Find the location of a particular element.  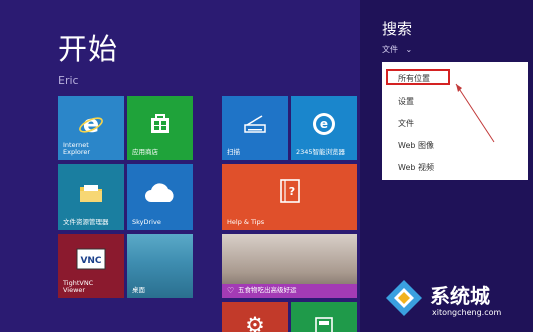

tile-scan: 扫描 is located at coordinates (255, 128).